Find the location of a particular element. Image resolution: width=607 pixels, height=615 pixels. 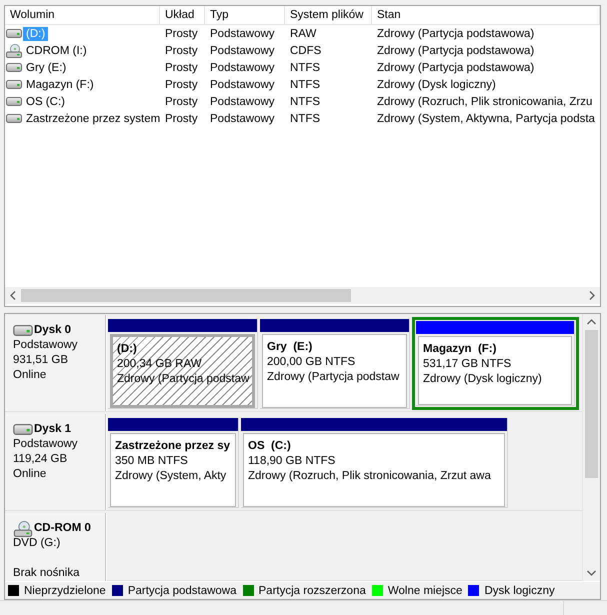

partition-status: Zdrowy (Dysk logiczny) is located at coordinates (482, 379).